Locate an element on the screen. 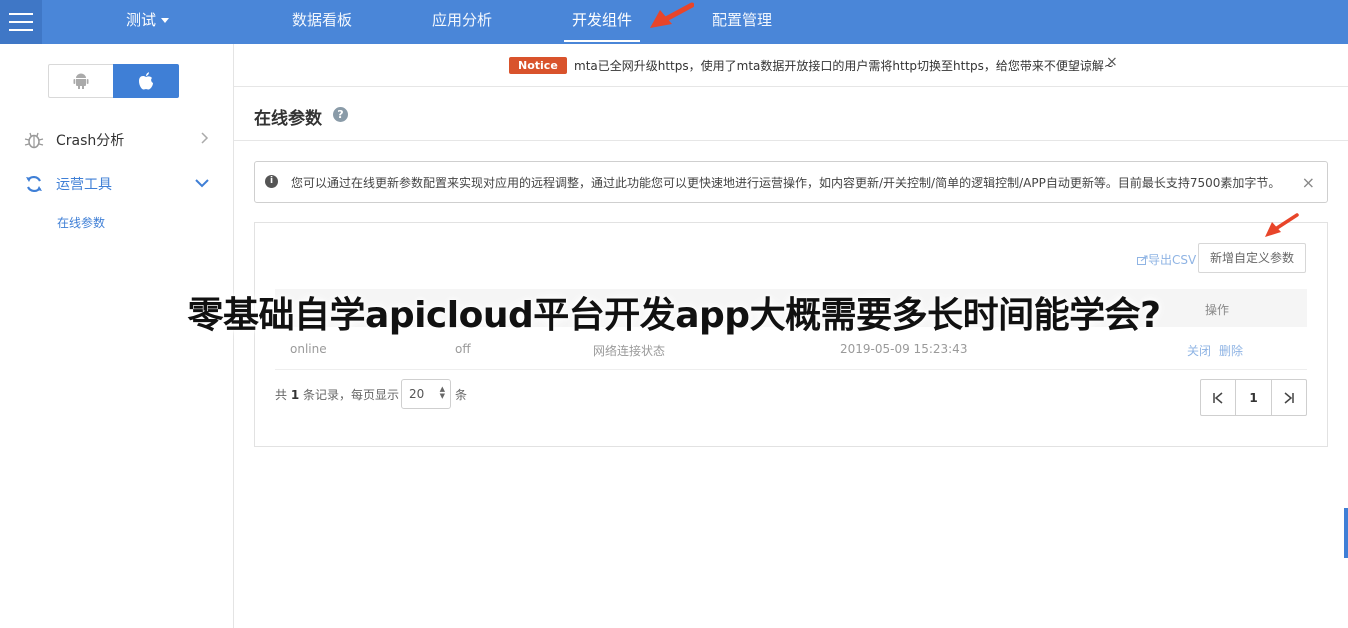 Image resolution: width=1348 pixels, height=628 pixels. param-value: off is located at coordinates (463, 349).